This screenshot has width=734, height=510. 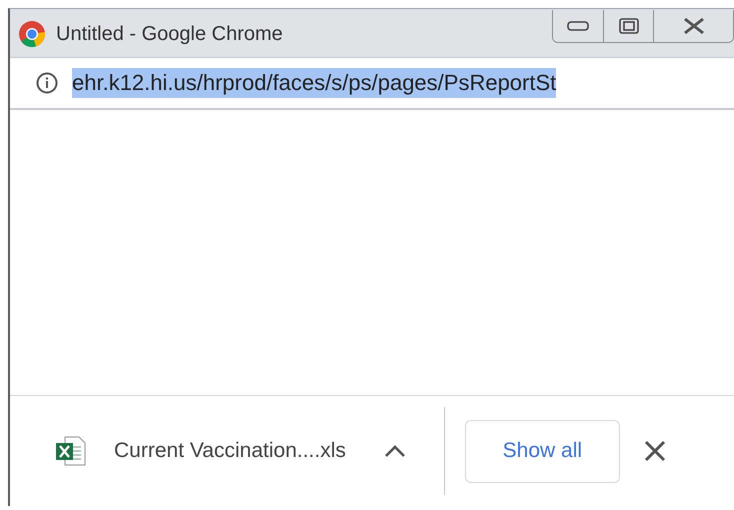 I want to click on close-icon, so click(x=693, y=26).